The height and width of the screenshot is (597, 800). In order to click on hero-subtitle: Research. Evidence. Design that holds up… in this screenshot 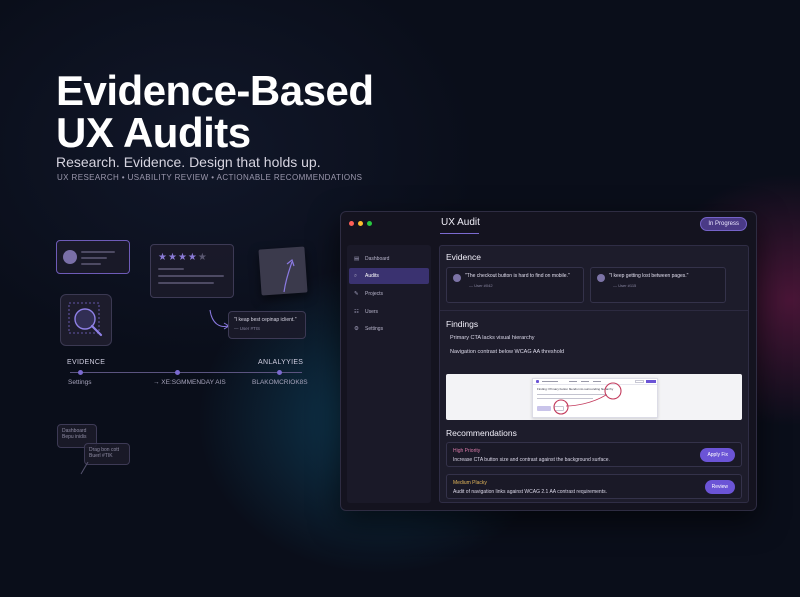, I will do `click(188, 162)`.